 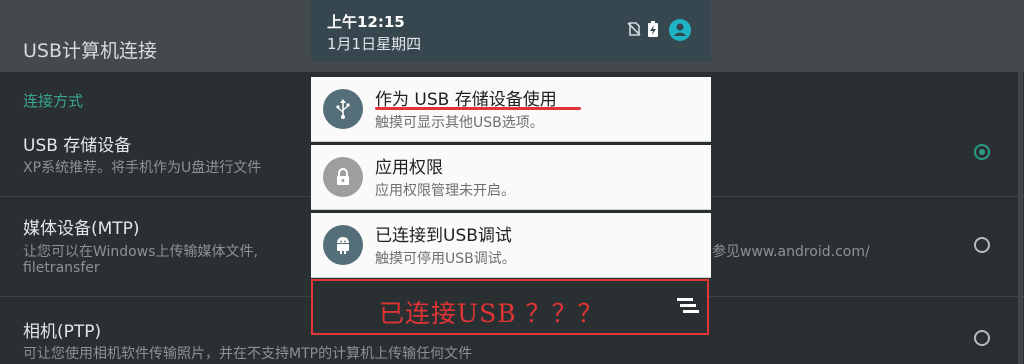 What do you see at coordinates (459, 123) in the screenshot?
I see `notification-subtitle: 触摸可显示其他USB选项。` at bounding box center [459, 123].